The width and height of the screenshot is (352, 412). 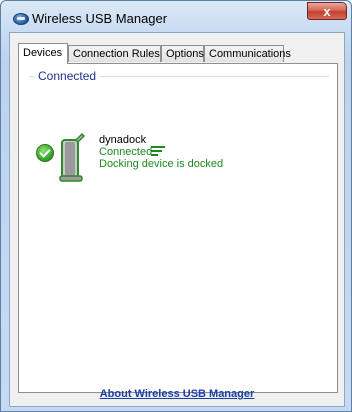 I want to click on about-link: About Wireless USB Manager, so click(x=177, y=394).